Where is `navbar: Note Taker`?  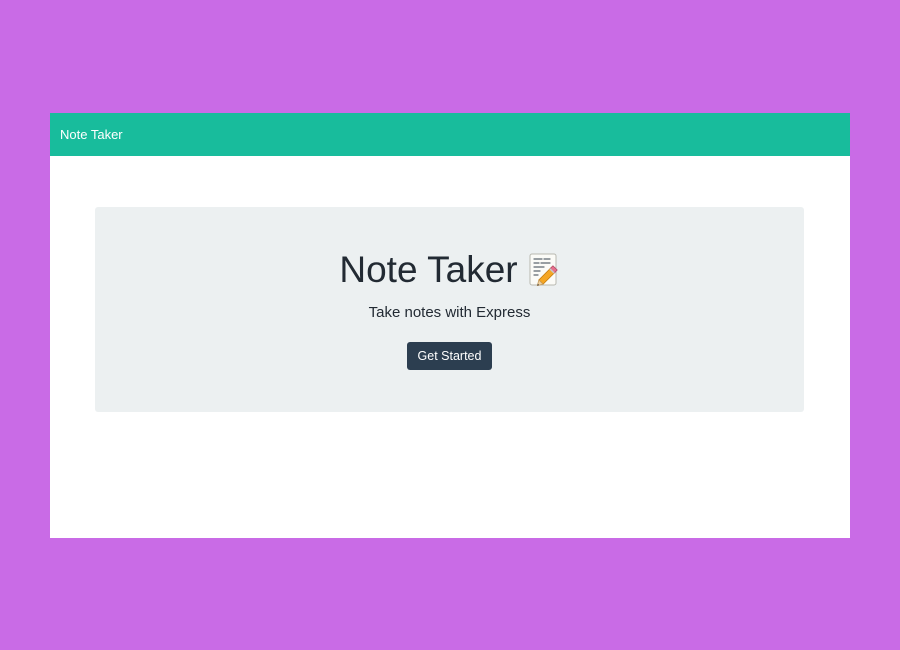
navbar: Note Taker is located at coordinates (450, 134).